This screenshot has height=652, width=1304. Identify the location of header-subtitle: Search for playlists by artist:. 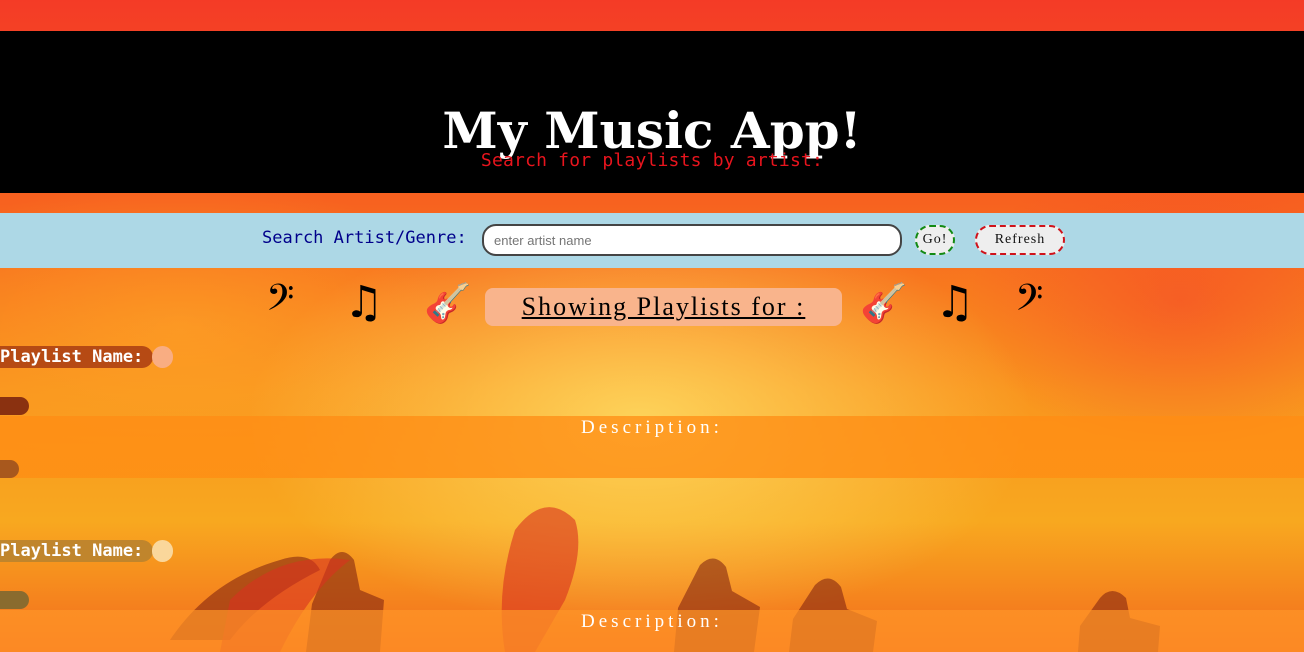
(652, 160).